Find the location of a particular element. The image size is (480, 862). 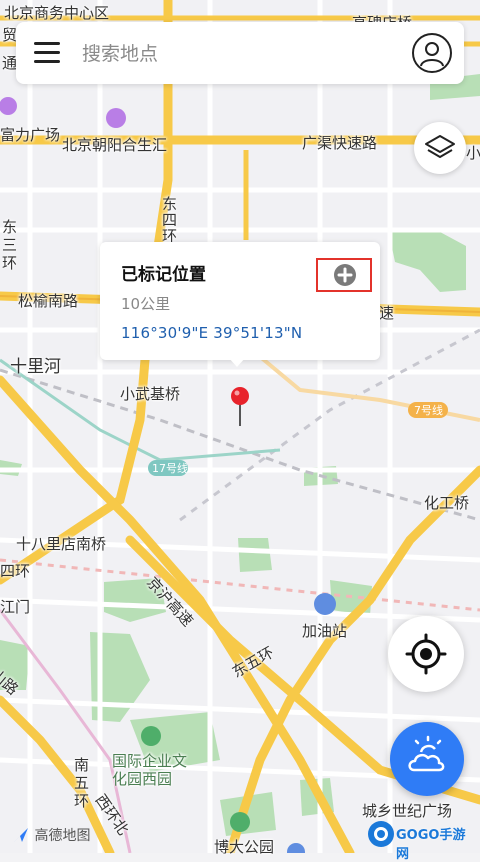

layers-icon is located at coordinates (440, 146).